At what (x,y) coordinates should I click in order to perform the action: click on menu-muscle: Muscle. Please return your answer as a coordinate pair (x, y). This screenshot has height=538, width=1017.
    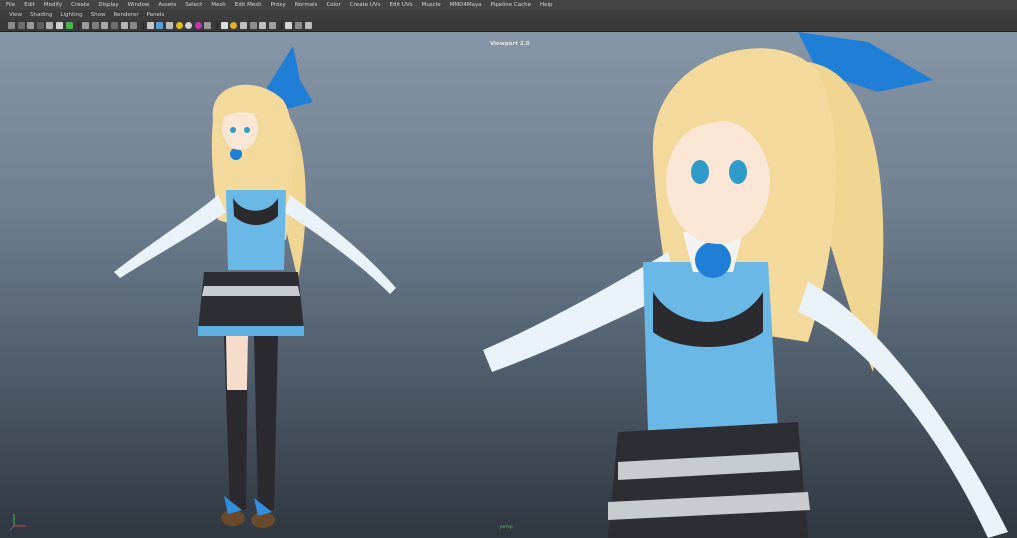
    Looking at the image, I should click on (431, 5).